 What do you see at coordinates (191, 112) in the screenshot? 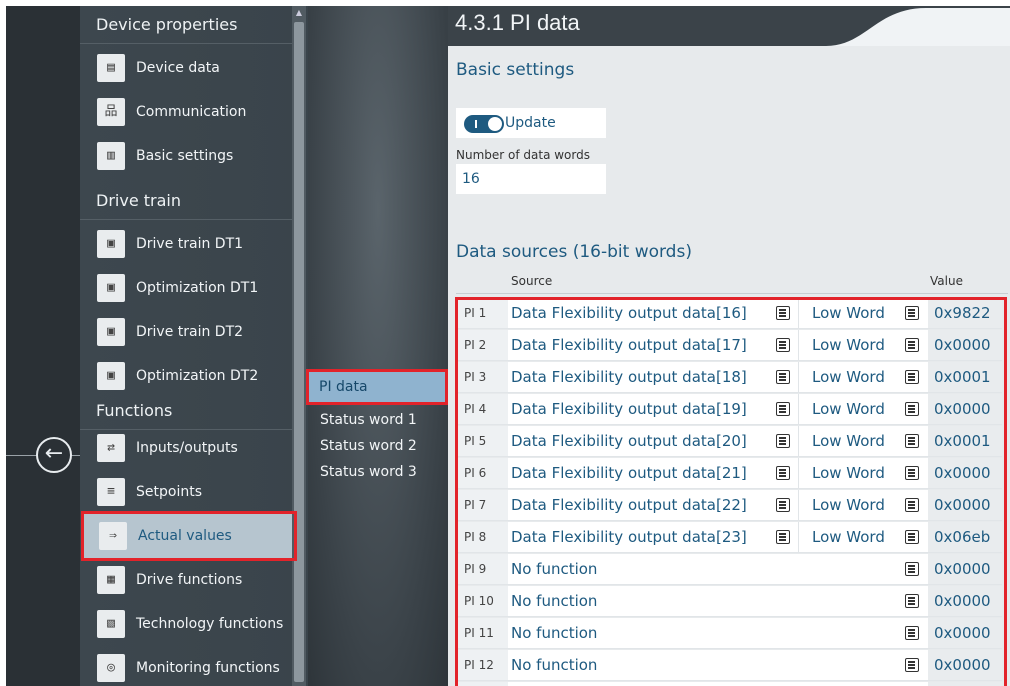
I see `sidebar-item-communication: 品 Communication` at bounding box center [191, 112].